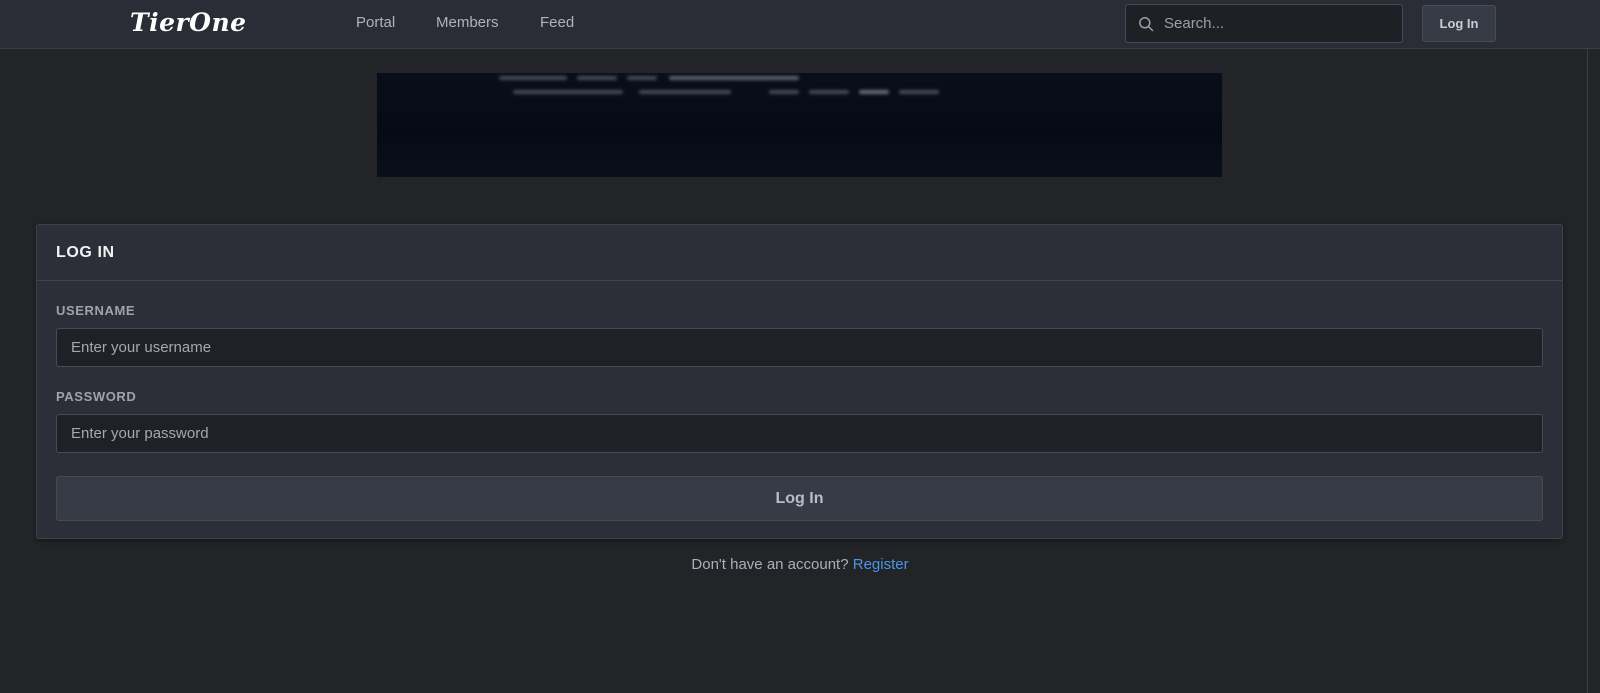  I want to click on svg-text: TierOne, so click(188, 22).